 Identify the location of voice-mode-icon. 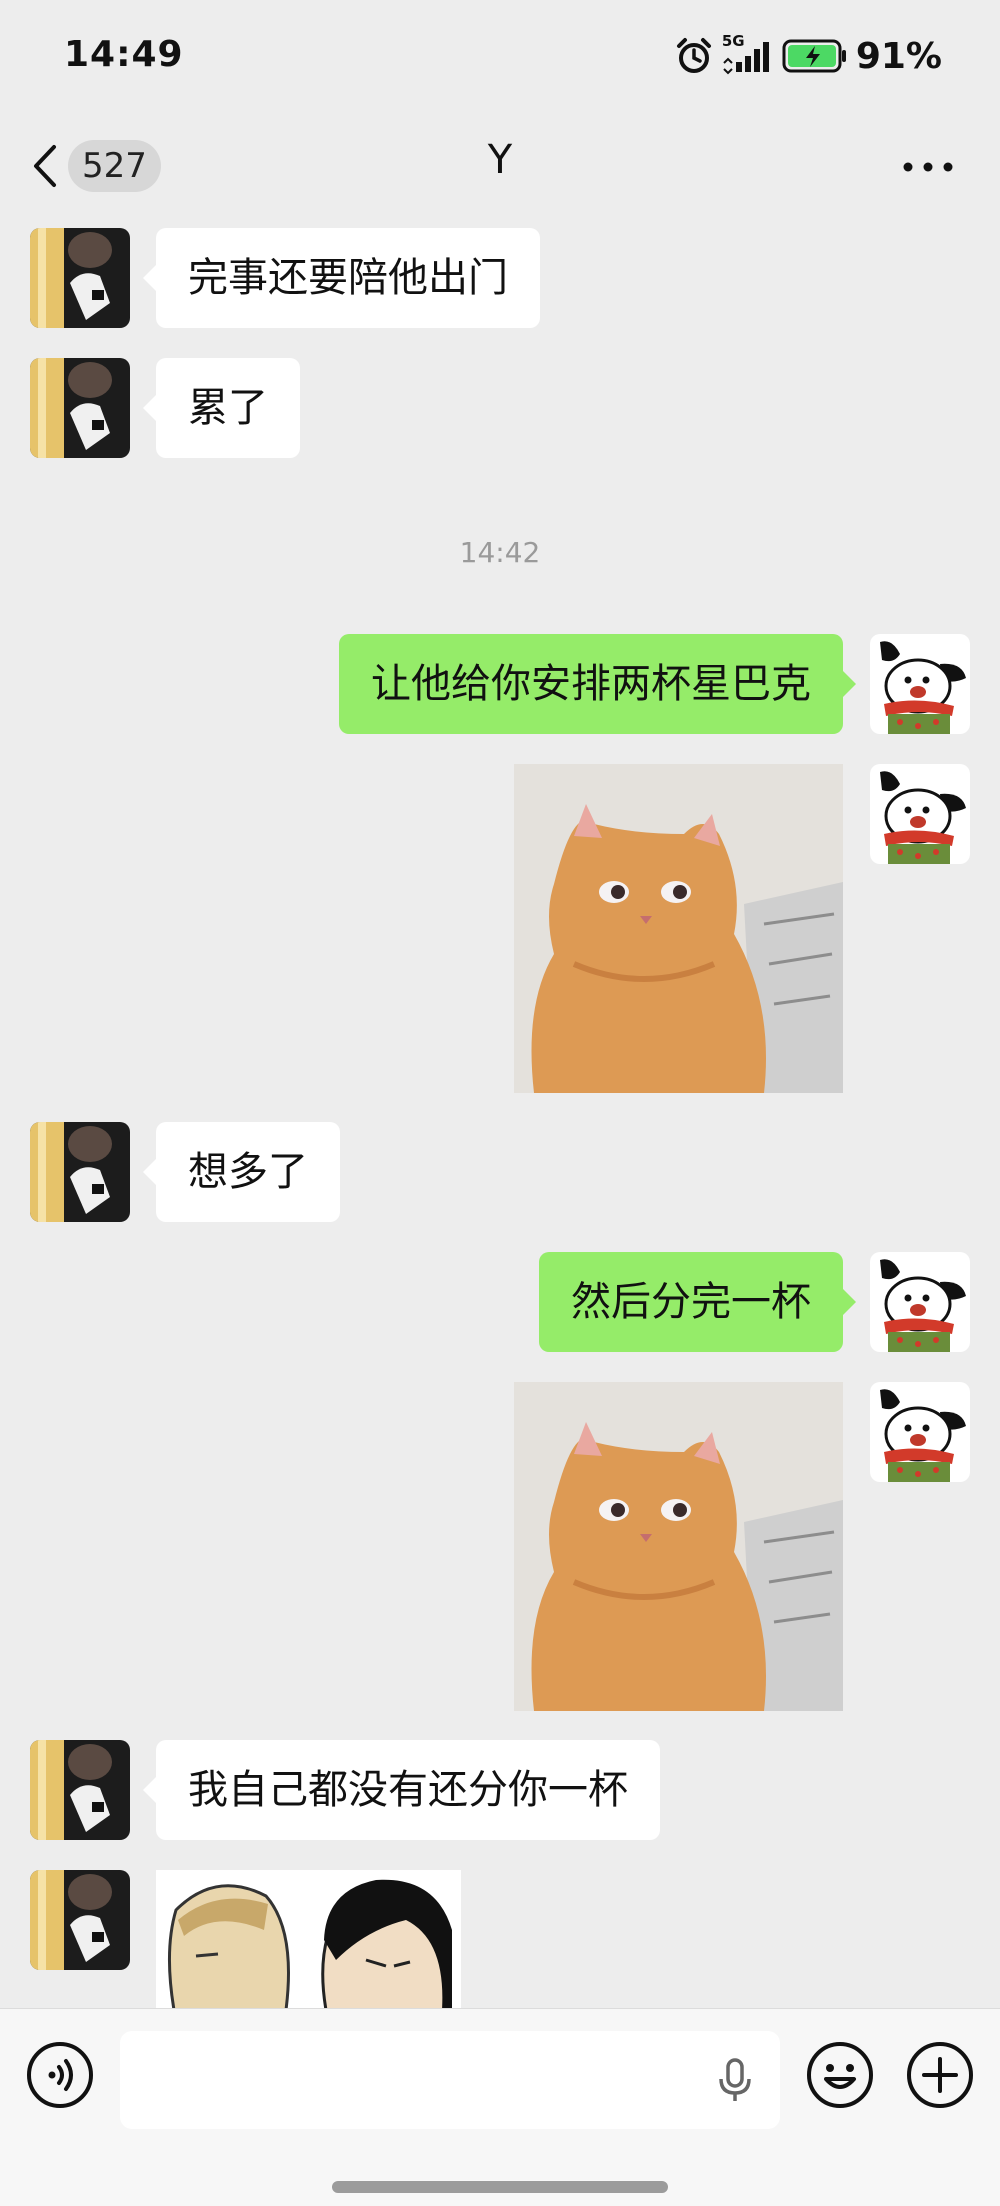
(60, 2075).